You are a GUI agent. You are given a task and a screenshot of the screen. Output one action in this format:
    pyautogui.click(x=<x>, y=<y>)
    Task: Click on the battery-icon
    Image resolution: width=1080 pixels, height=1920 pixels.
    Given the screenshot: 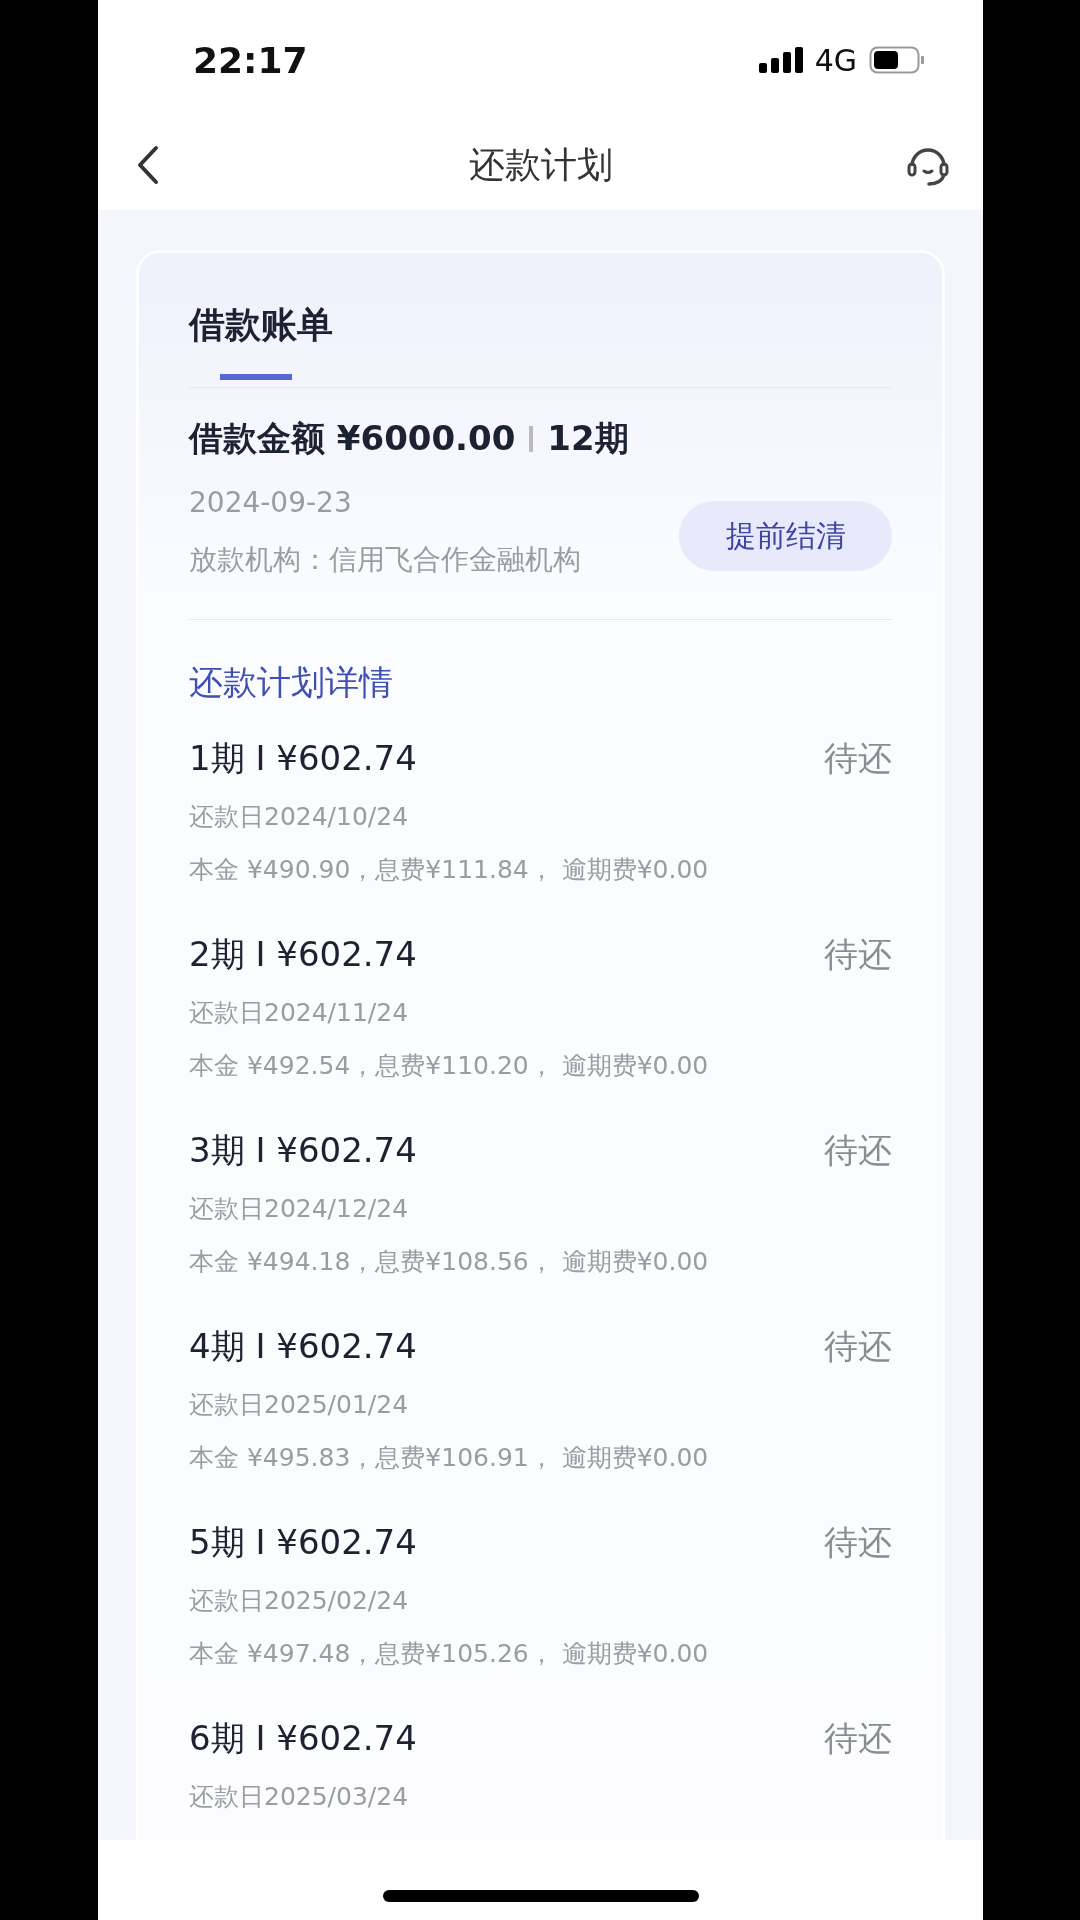 What is the action you would take?
    pyautogui.click(x=897, y=60)
    